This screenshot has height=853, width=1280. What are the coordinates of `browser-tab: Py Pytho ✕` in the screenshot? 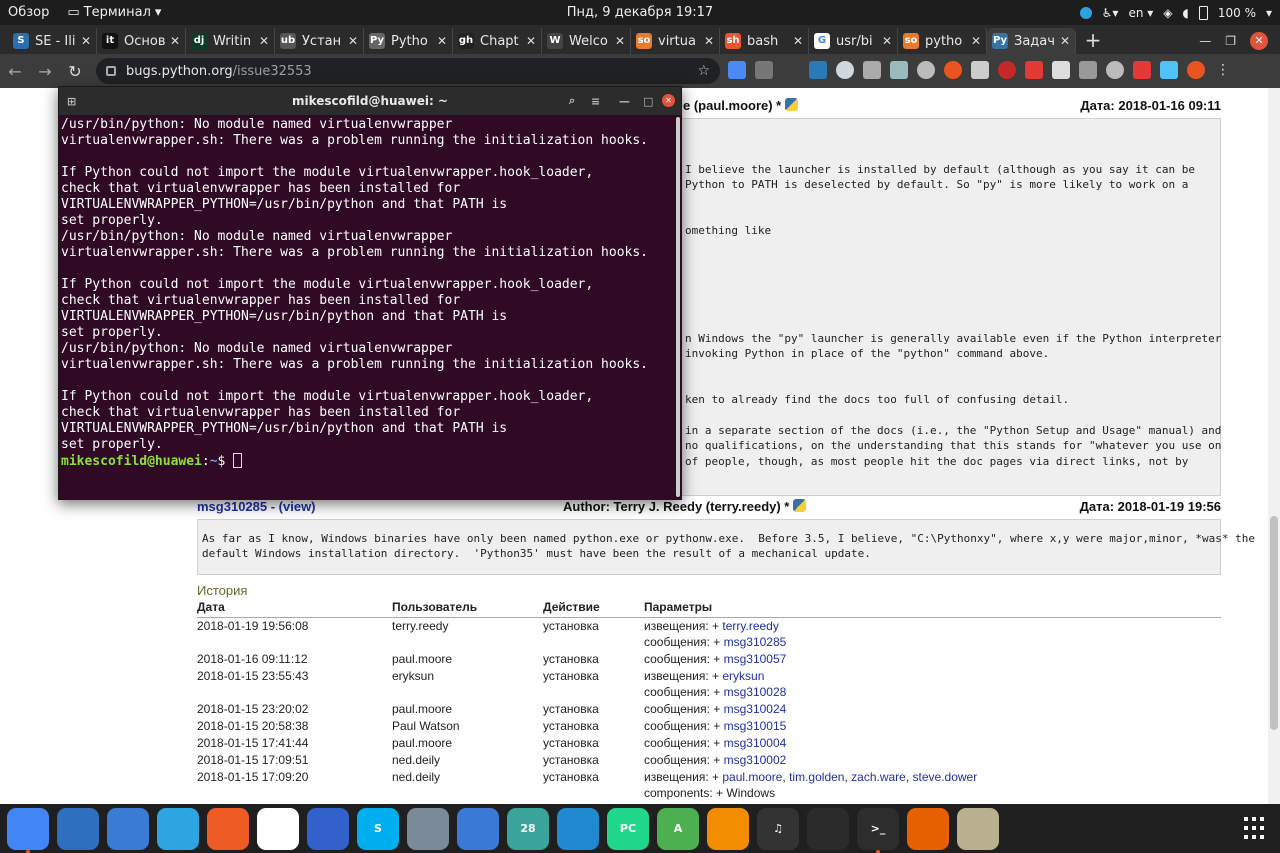 It's located at (408, 41).